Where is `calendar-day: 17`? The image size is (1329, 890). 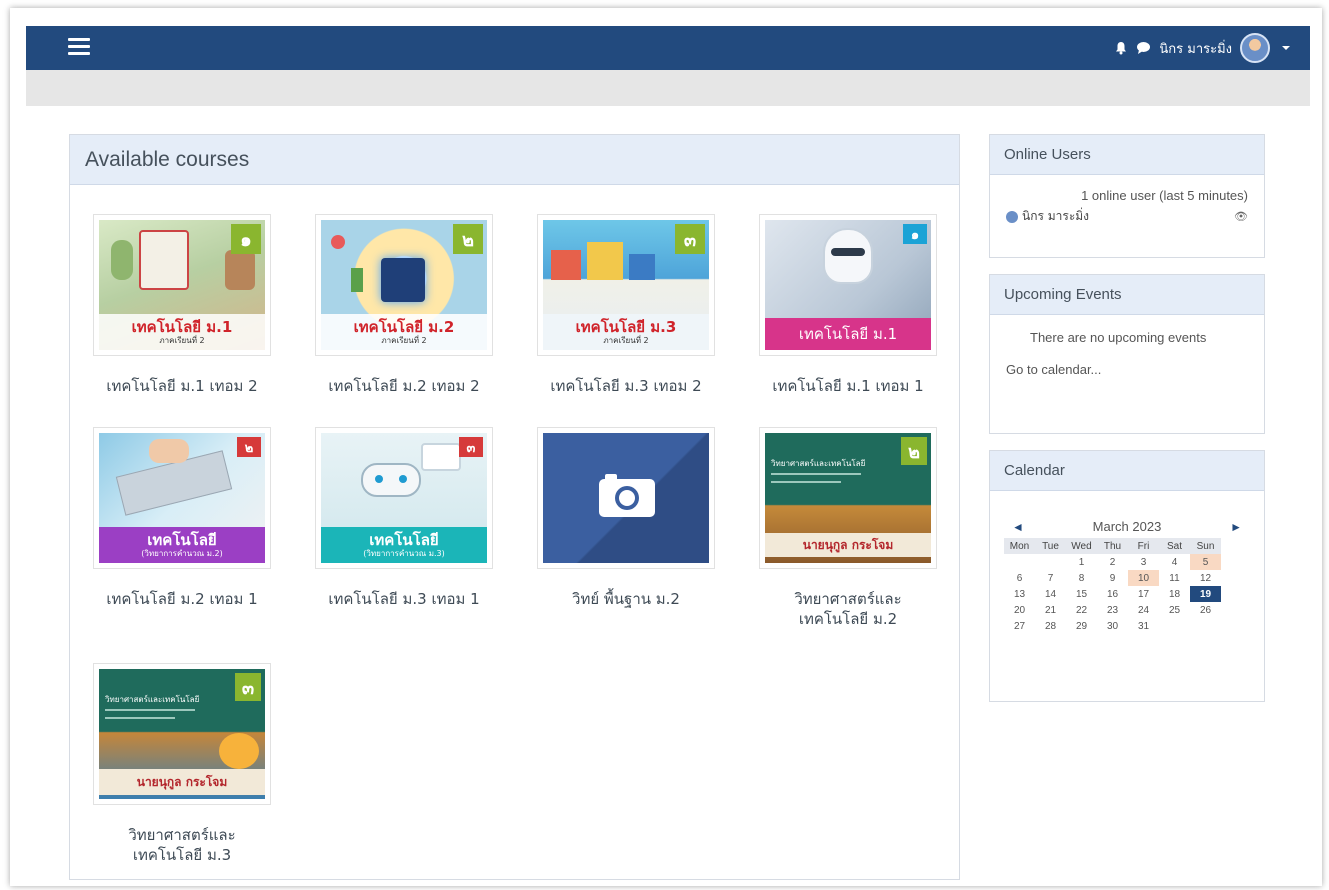
calendar-day: 17 is located at coordinates (1143, 594).